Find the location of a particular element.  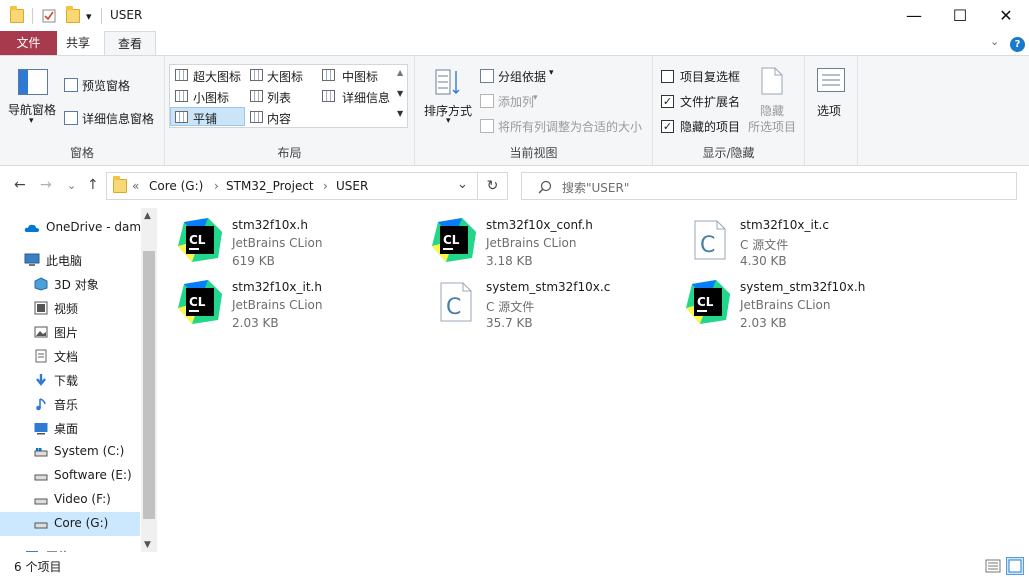

nav-item-onedrive: OneDrive - dam is located at coordinates (70, 228).